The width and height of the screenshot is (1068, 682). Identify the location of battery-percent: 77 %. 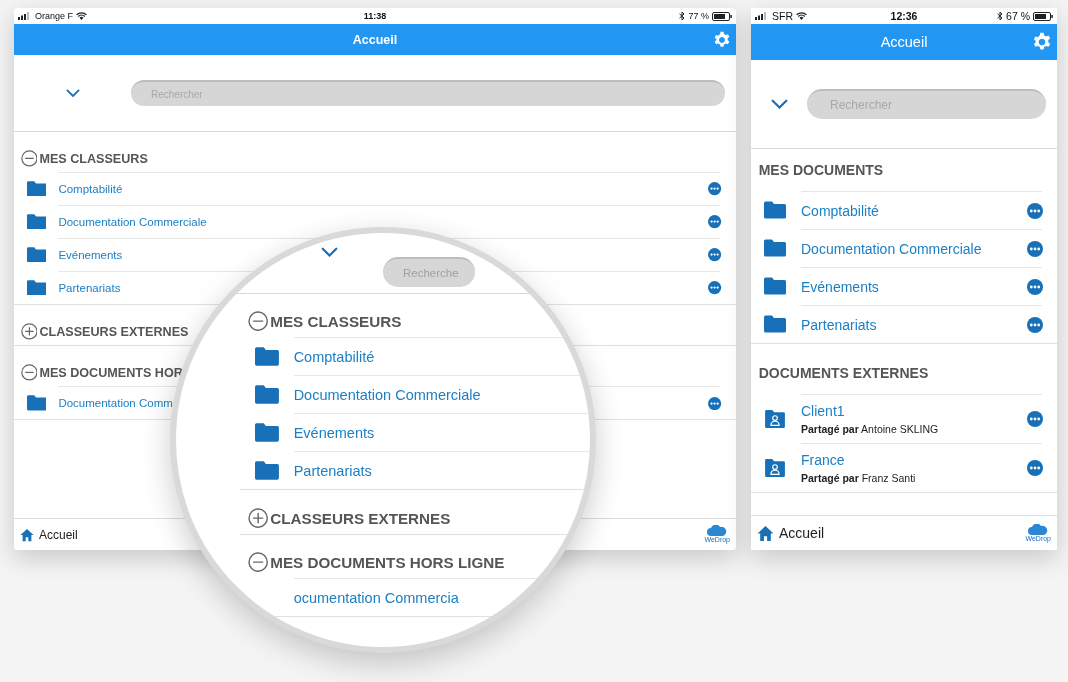
(698, 16).